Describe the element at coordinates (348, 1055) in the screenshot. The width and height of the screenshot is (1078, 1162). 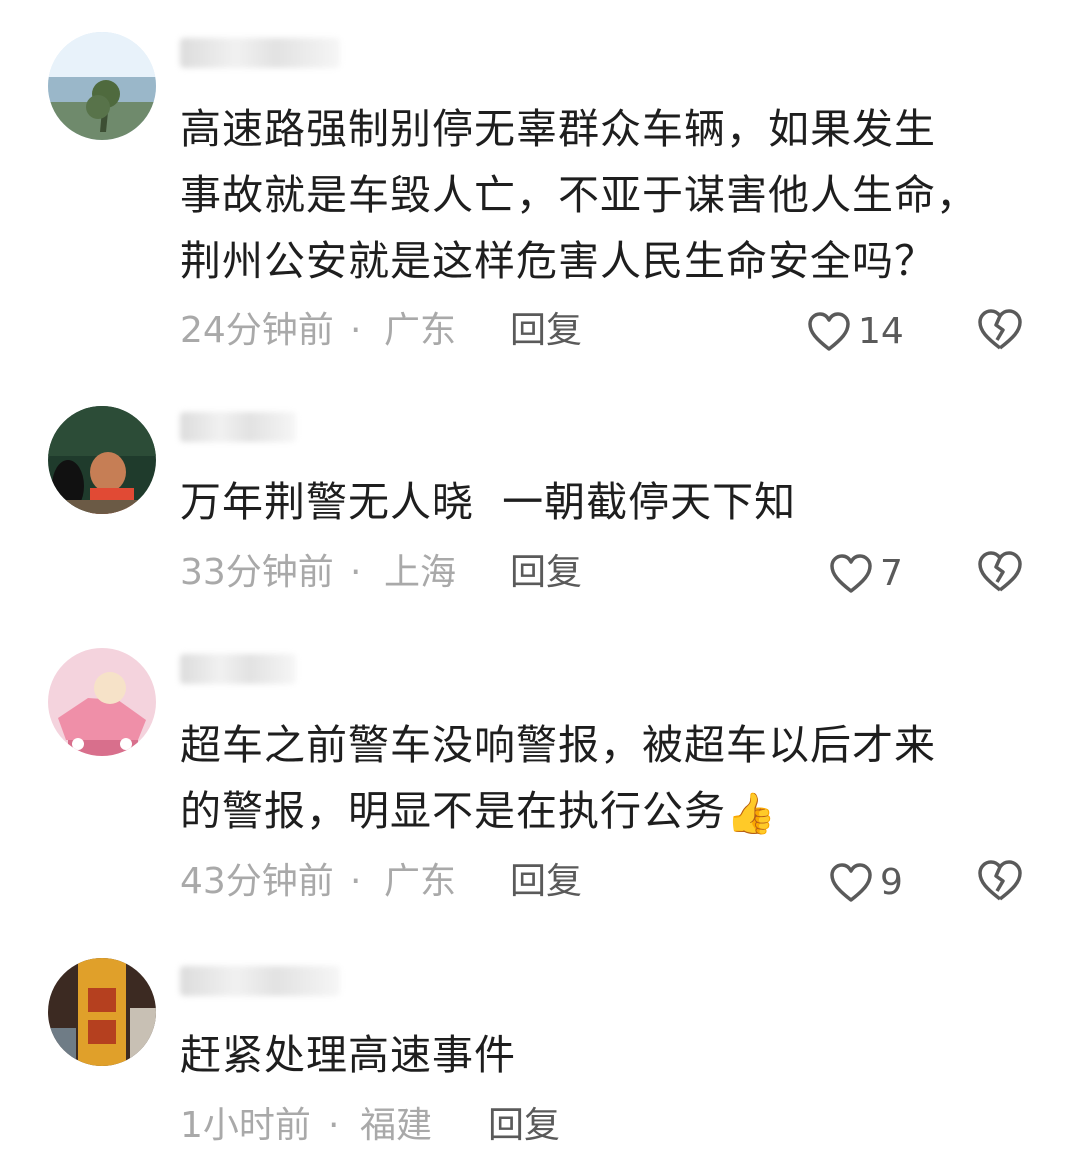
I see `comment-text-line: 赶紧处理高速事件` at that location.